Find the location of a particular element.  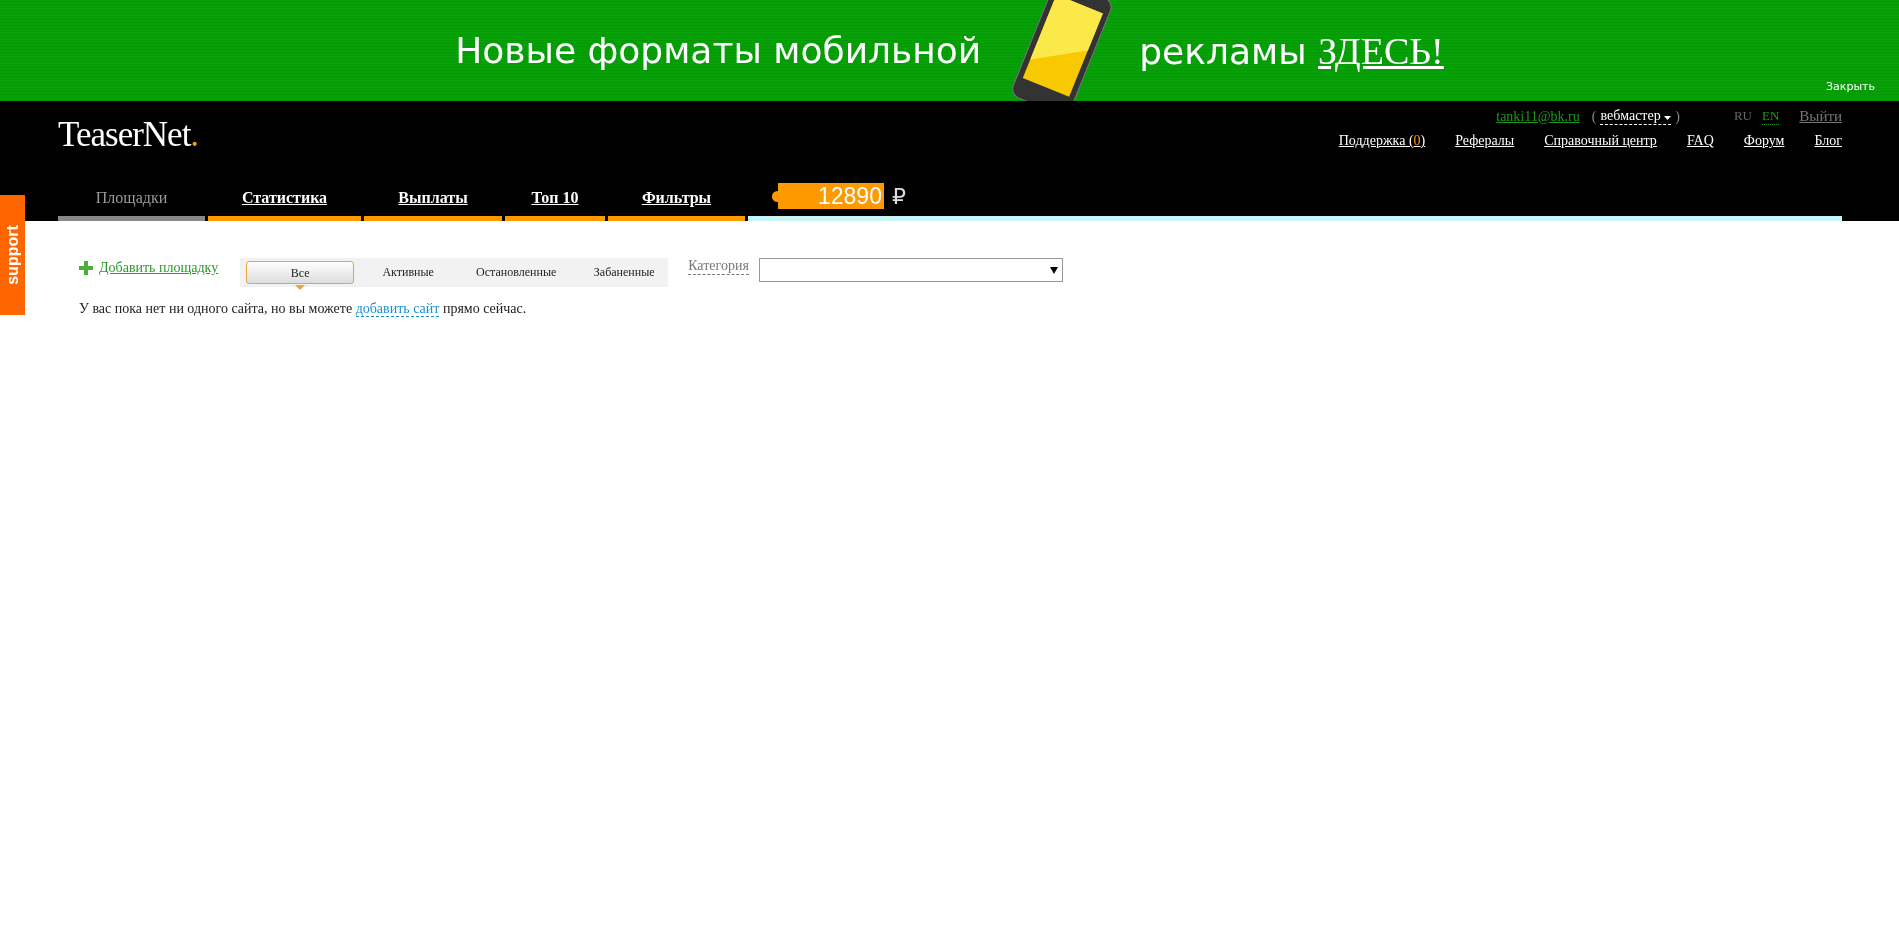

language-link: RU is located at coordinates (1742, 116).